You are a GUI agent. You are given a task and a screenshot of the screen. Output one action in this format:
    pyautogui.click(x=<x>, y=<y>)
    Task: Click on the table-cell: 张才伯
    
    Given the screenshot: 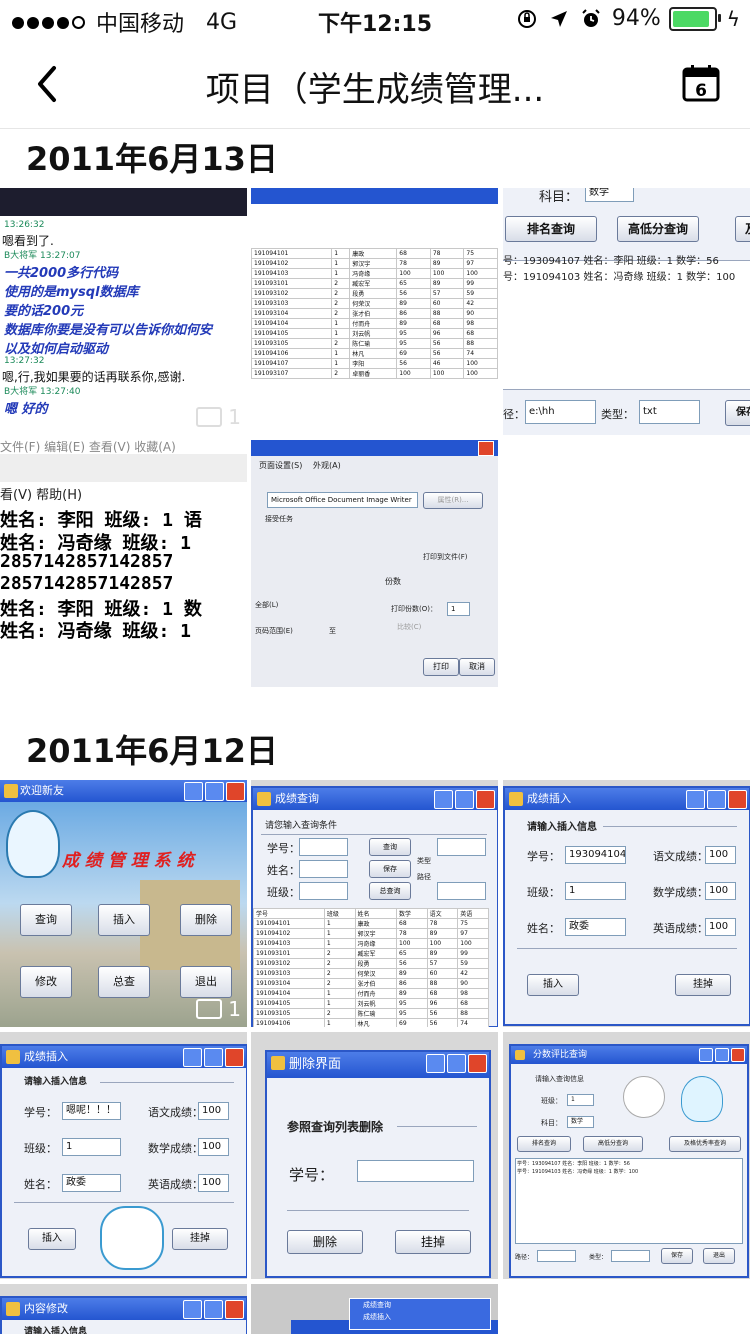 What is the action you would take?
    pyautogui.click(x=373, y=313)
    